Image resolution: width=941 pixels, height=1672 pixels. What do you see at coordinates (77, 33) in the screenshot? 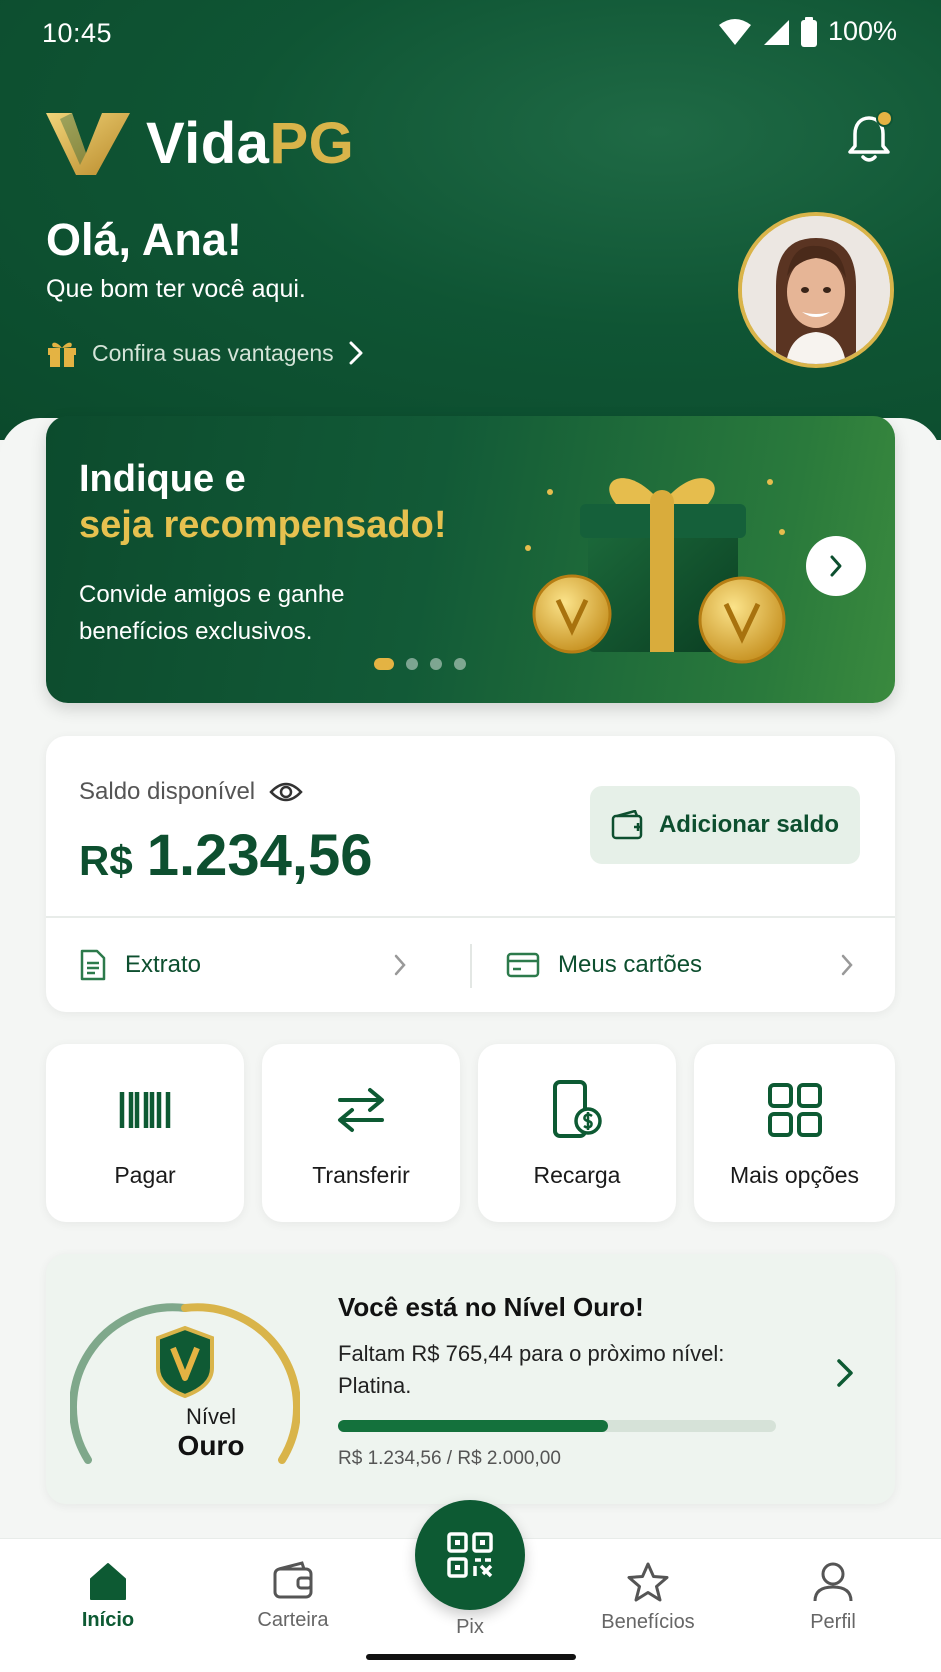
I see `status-time: 10:45` at bounding box center [77, 33].